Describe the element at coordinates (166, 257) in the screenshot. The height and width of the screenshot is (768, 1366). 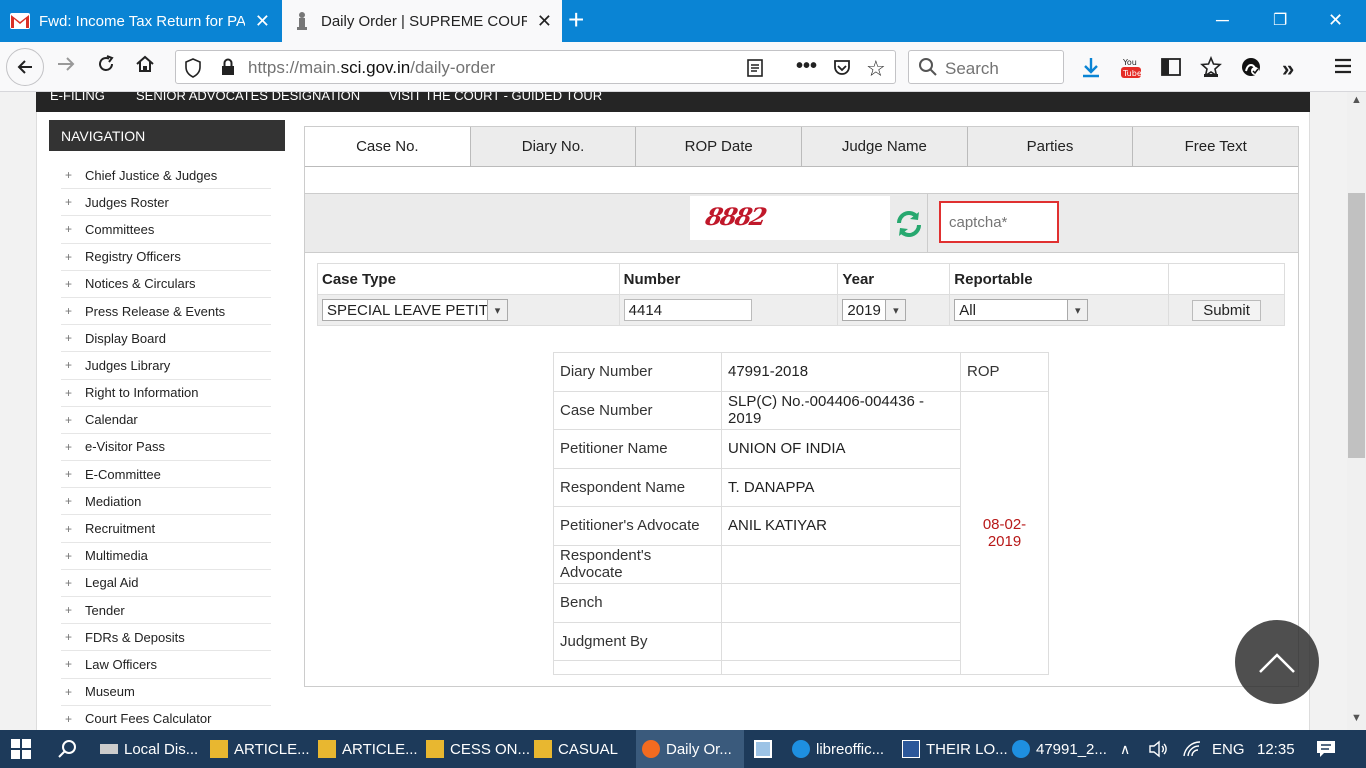
I see `nav-item: + Registry Officers` at that location.